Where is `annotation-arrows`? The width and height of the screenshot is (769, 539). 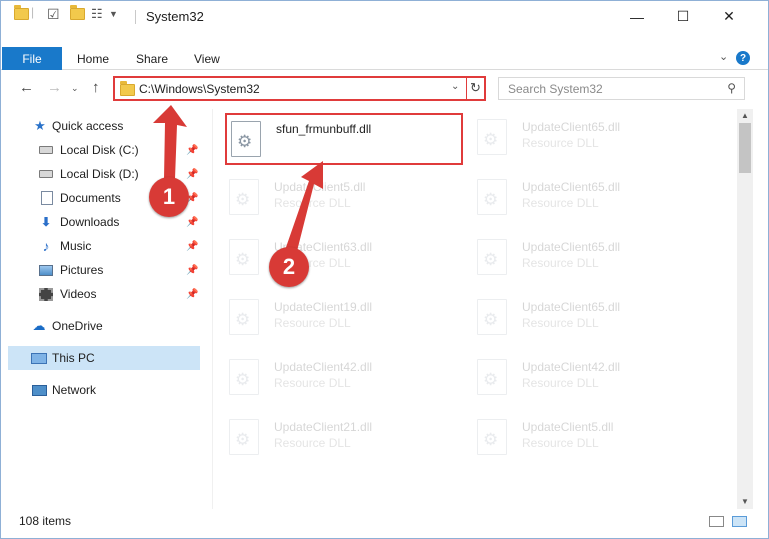
annotation-arrows is located at coordinates (238, 182).